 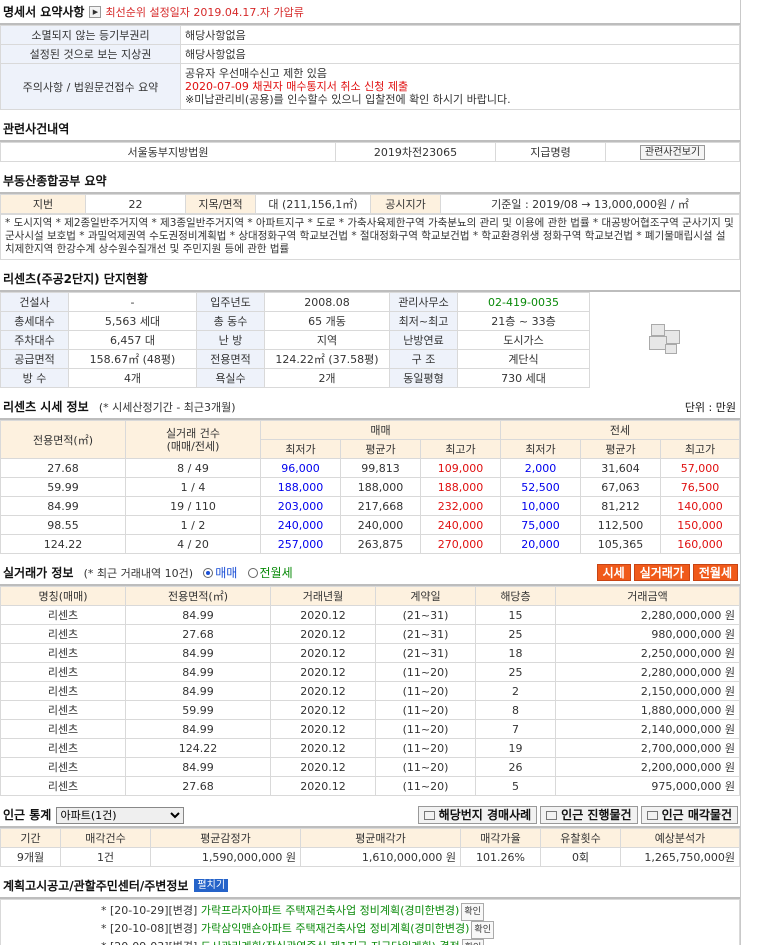 What do you see at coordinates (515, 767) in the screenshot?
I see `deal-cell: 26` at bounding box center [515, 767].